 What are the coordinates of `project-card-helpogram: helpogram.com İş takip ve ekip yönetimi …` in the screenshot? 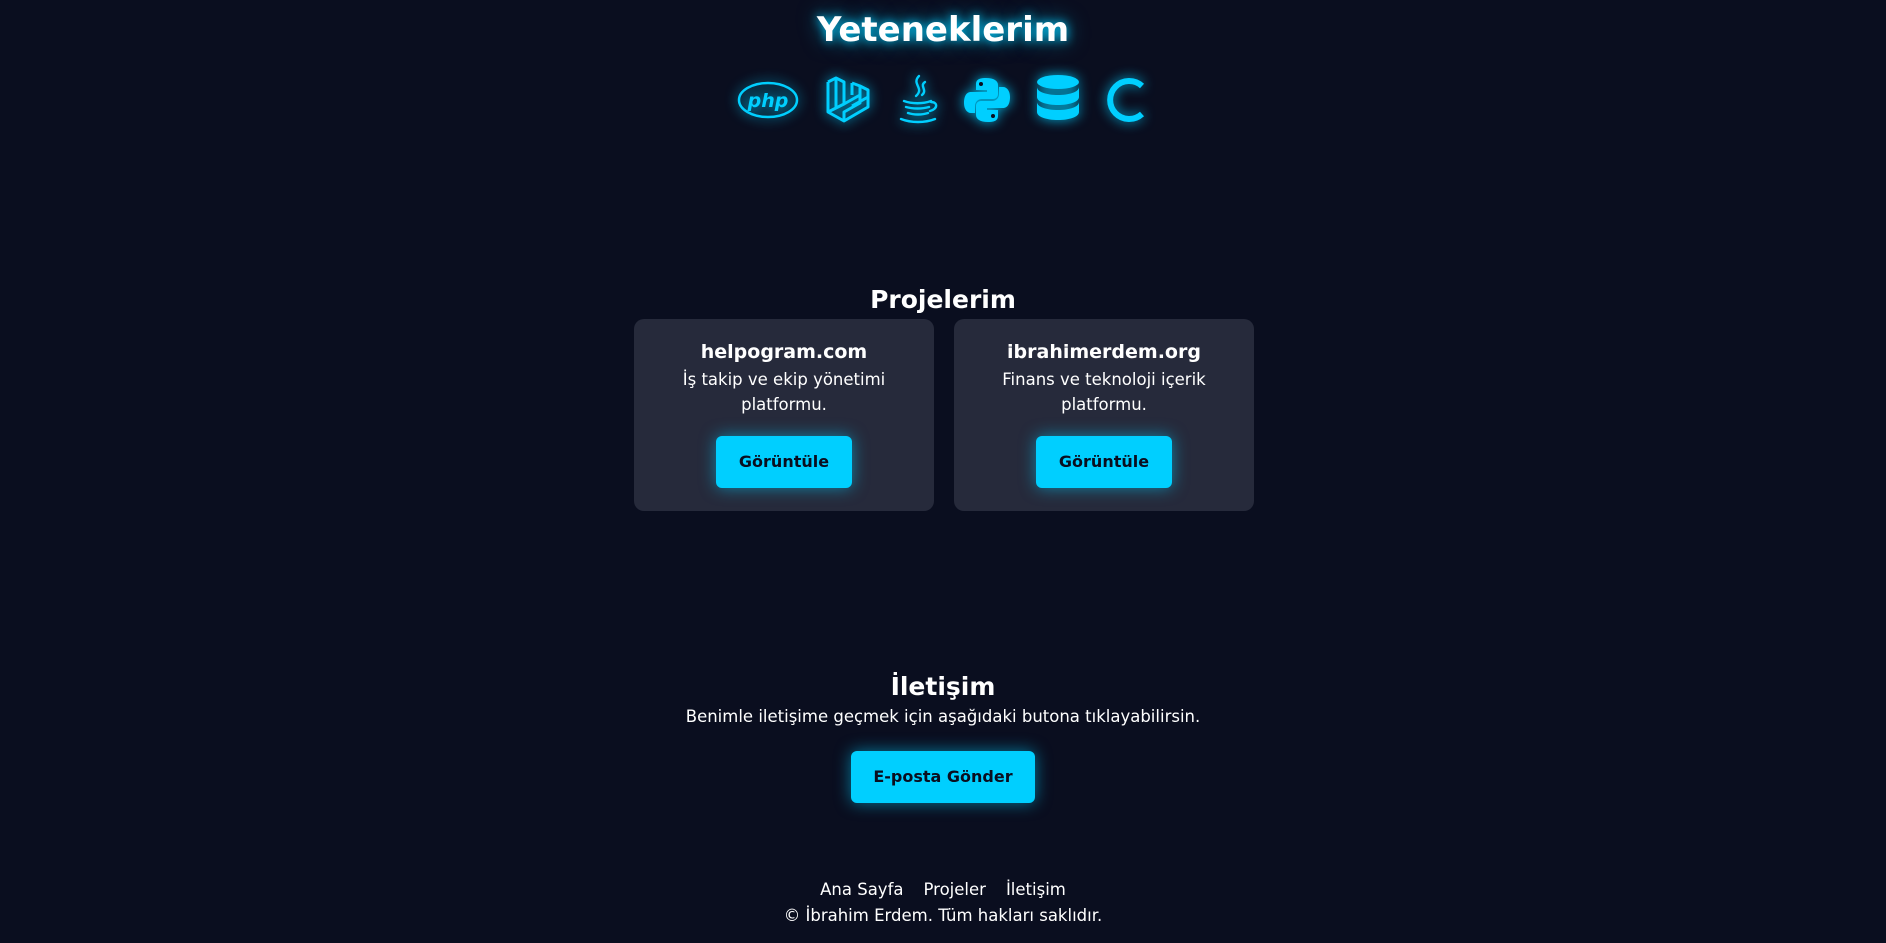 It's located at (784, 415).